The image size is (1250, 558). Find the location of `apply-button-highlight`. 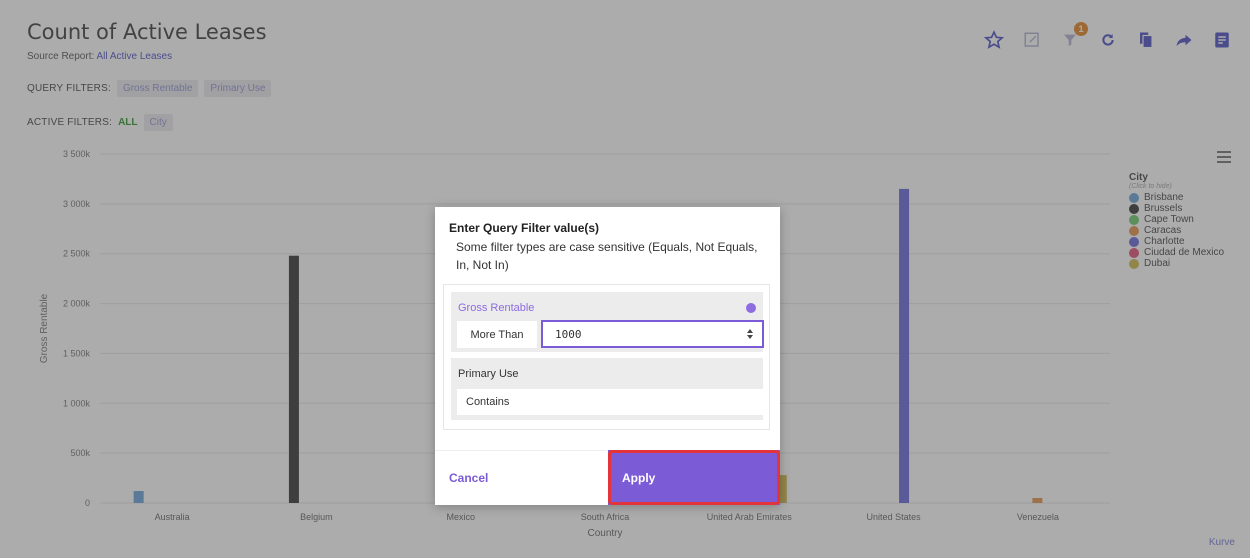

apply-button-highlight is located at coordinates (694, 477).